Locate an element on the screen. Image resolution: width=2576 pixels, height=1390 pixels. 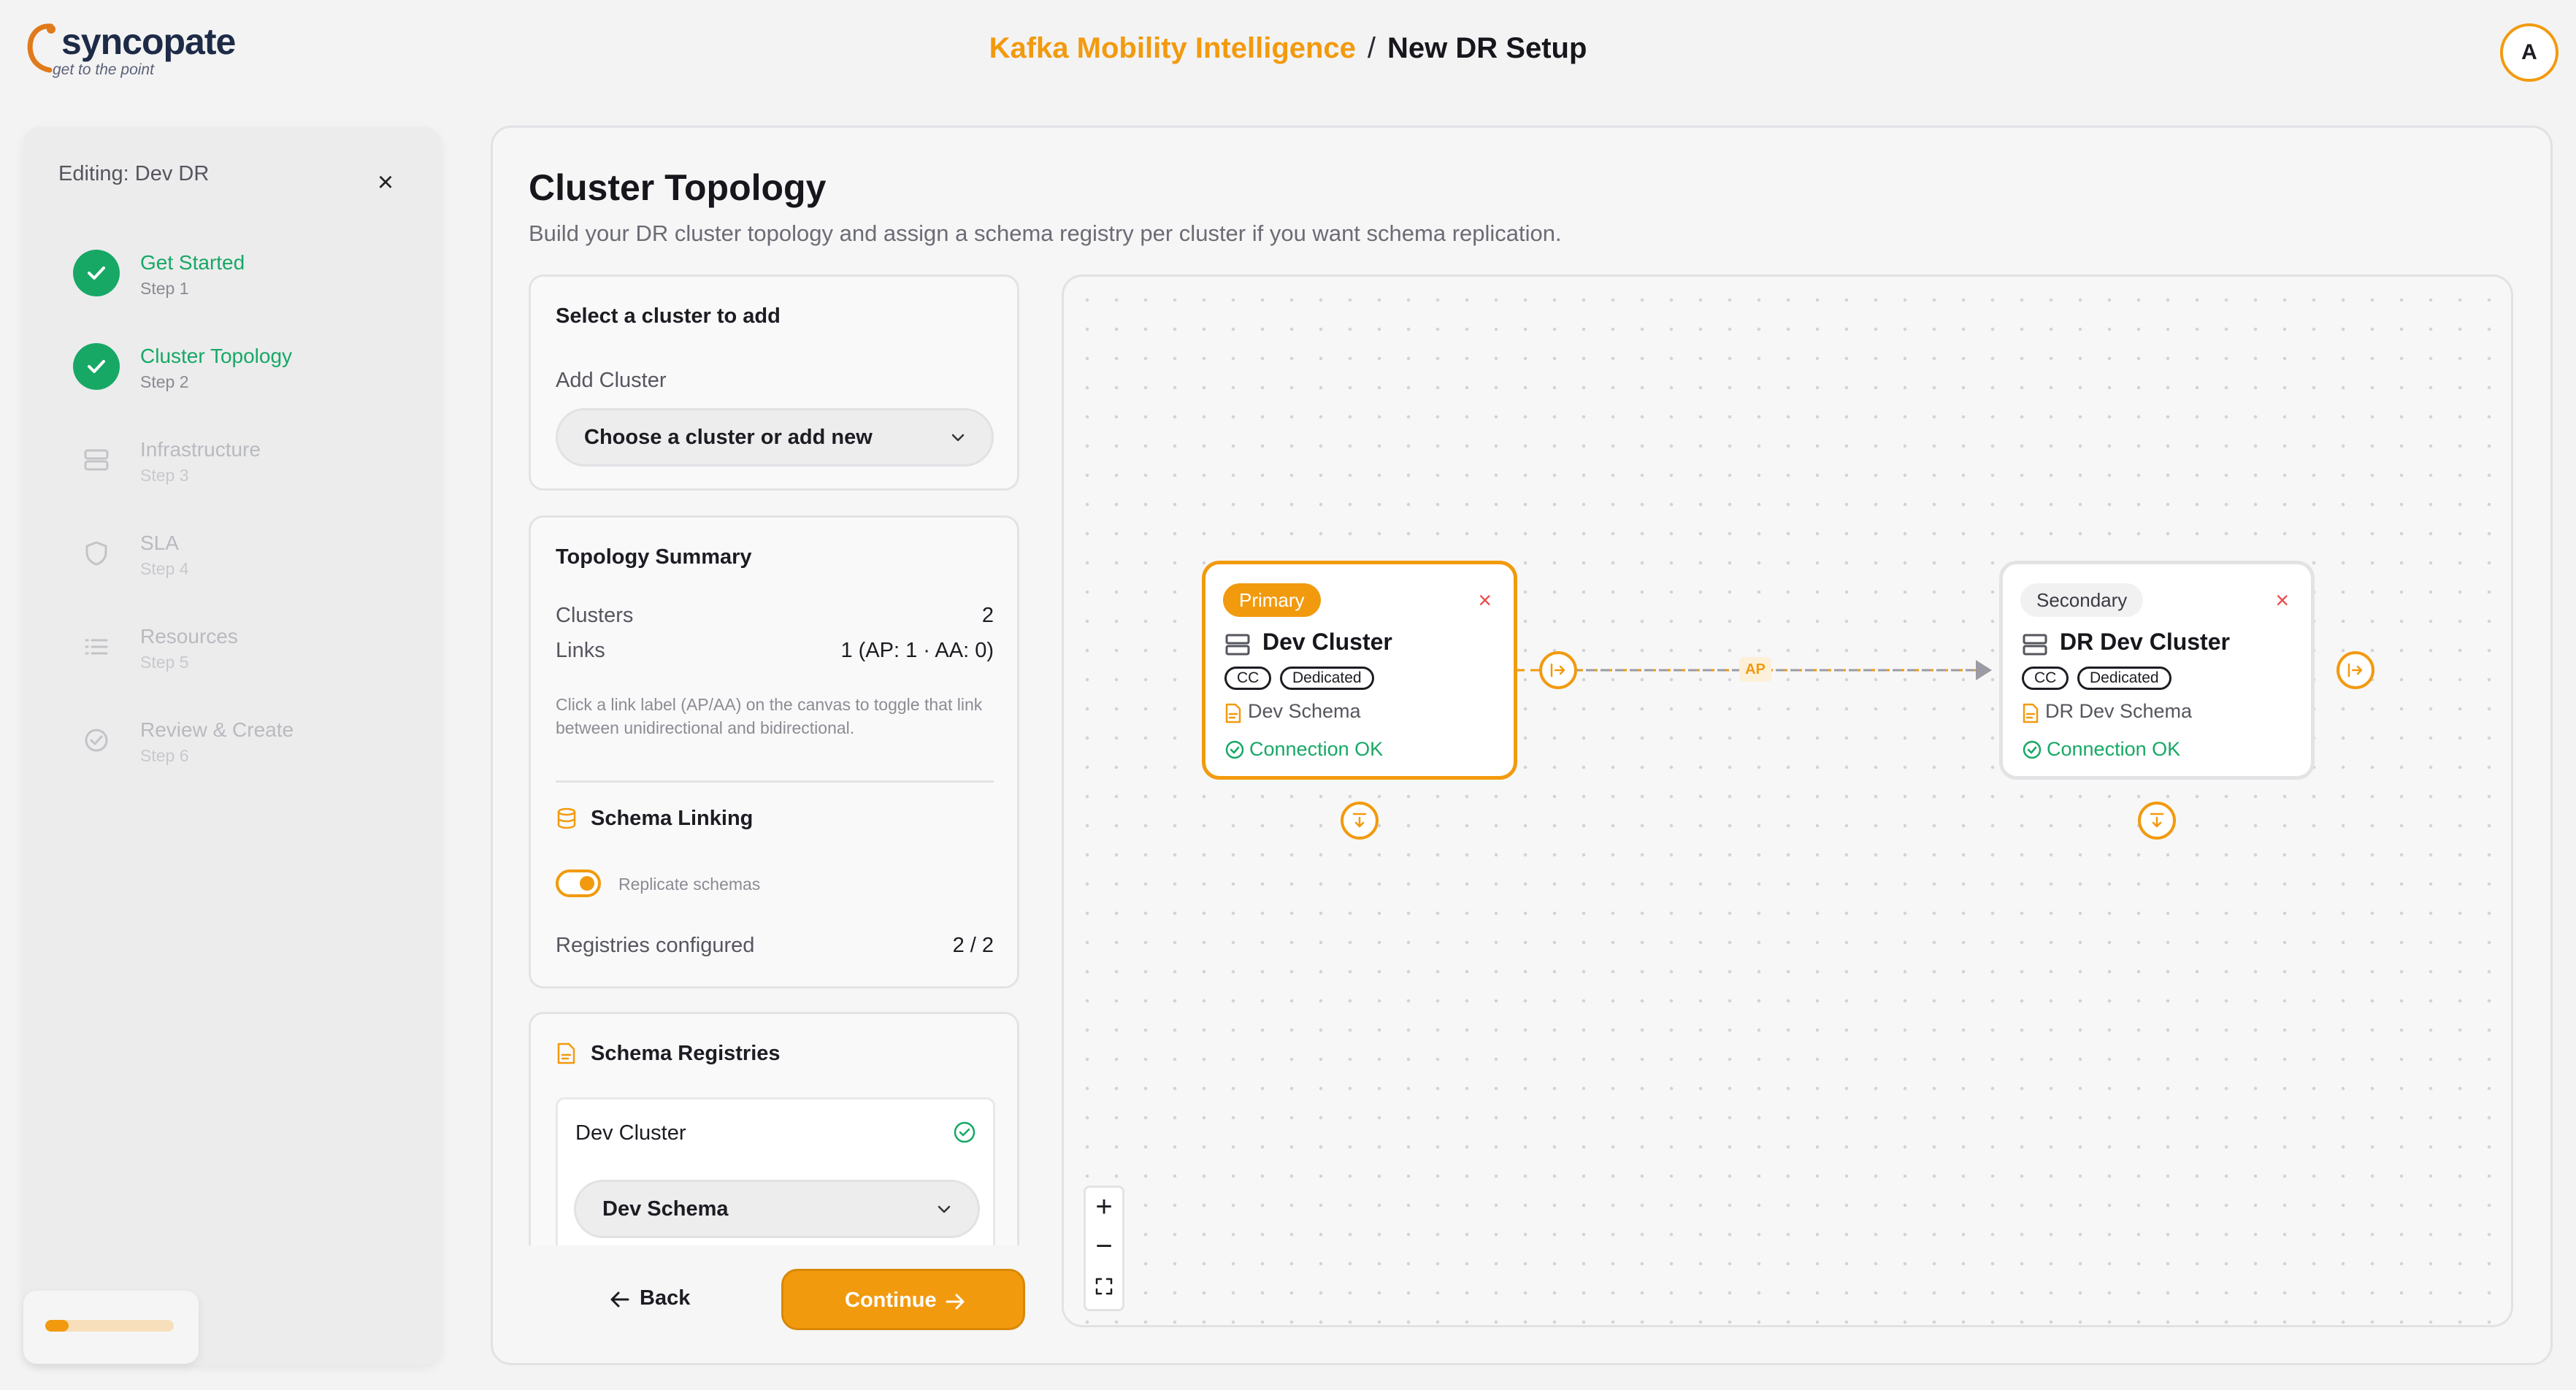
step-sub: Step 1 is located at coordinates (164, 288).